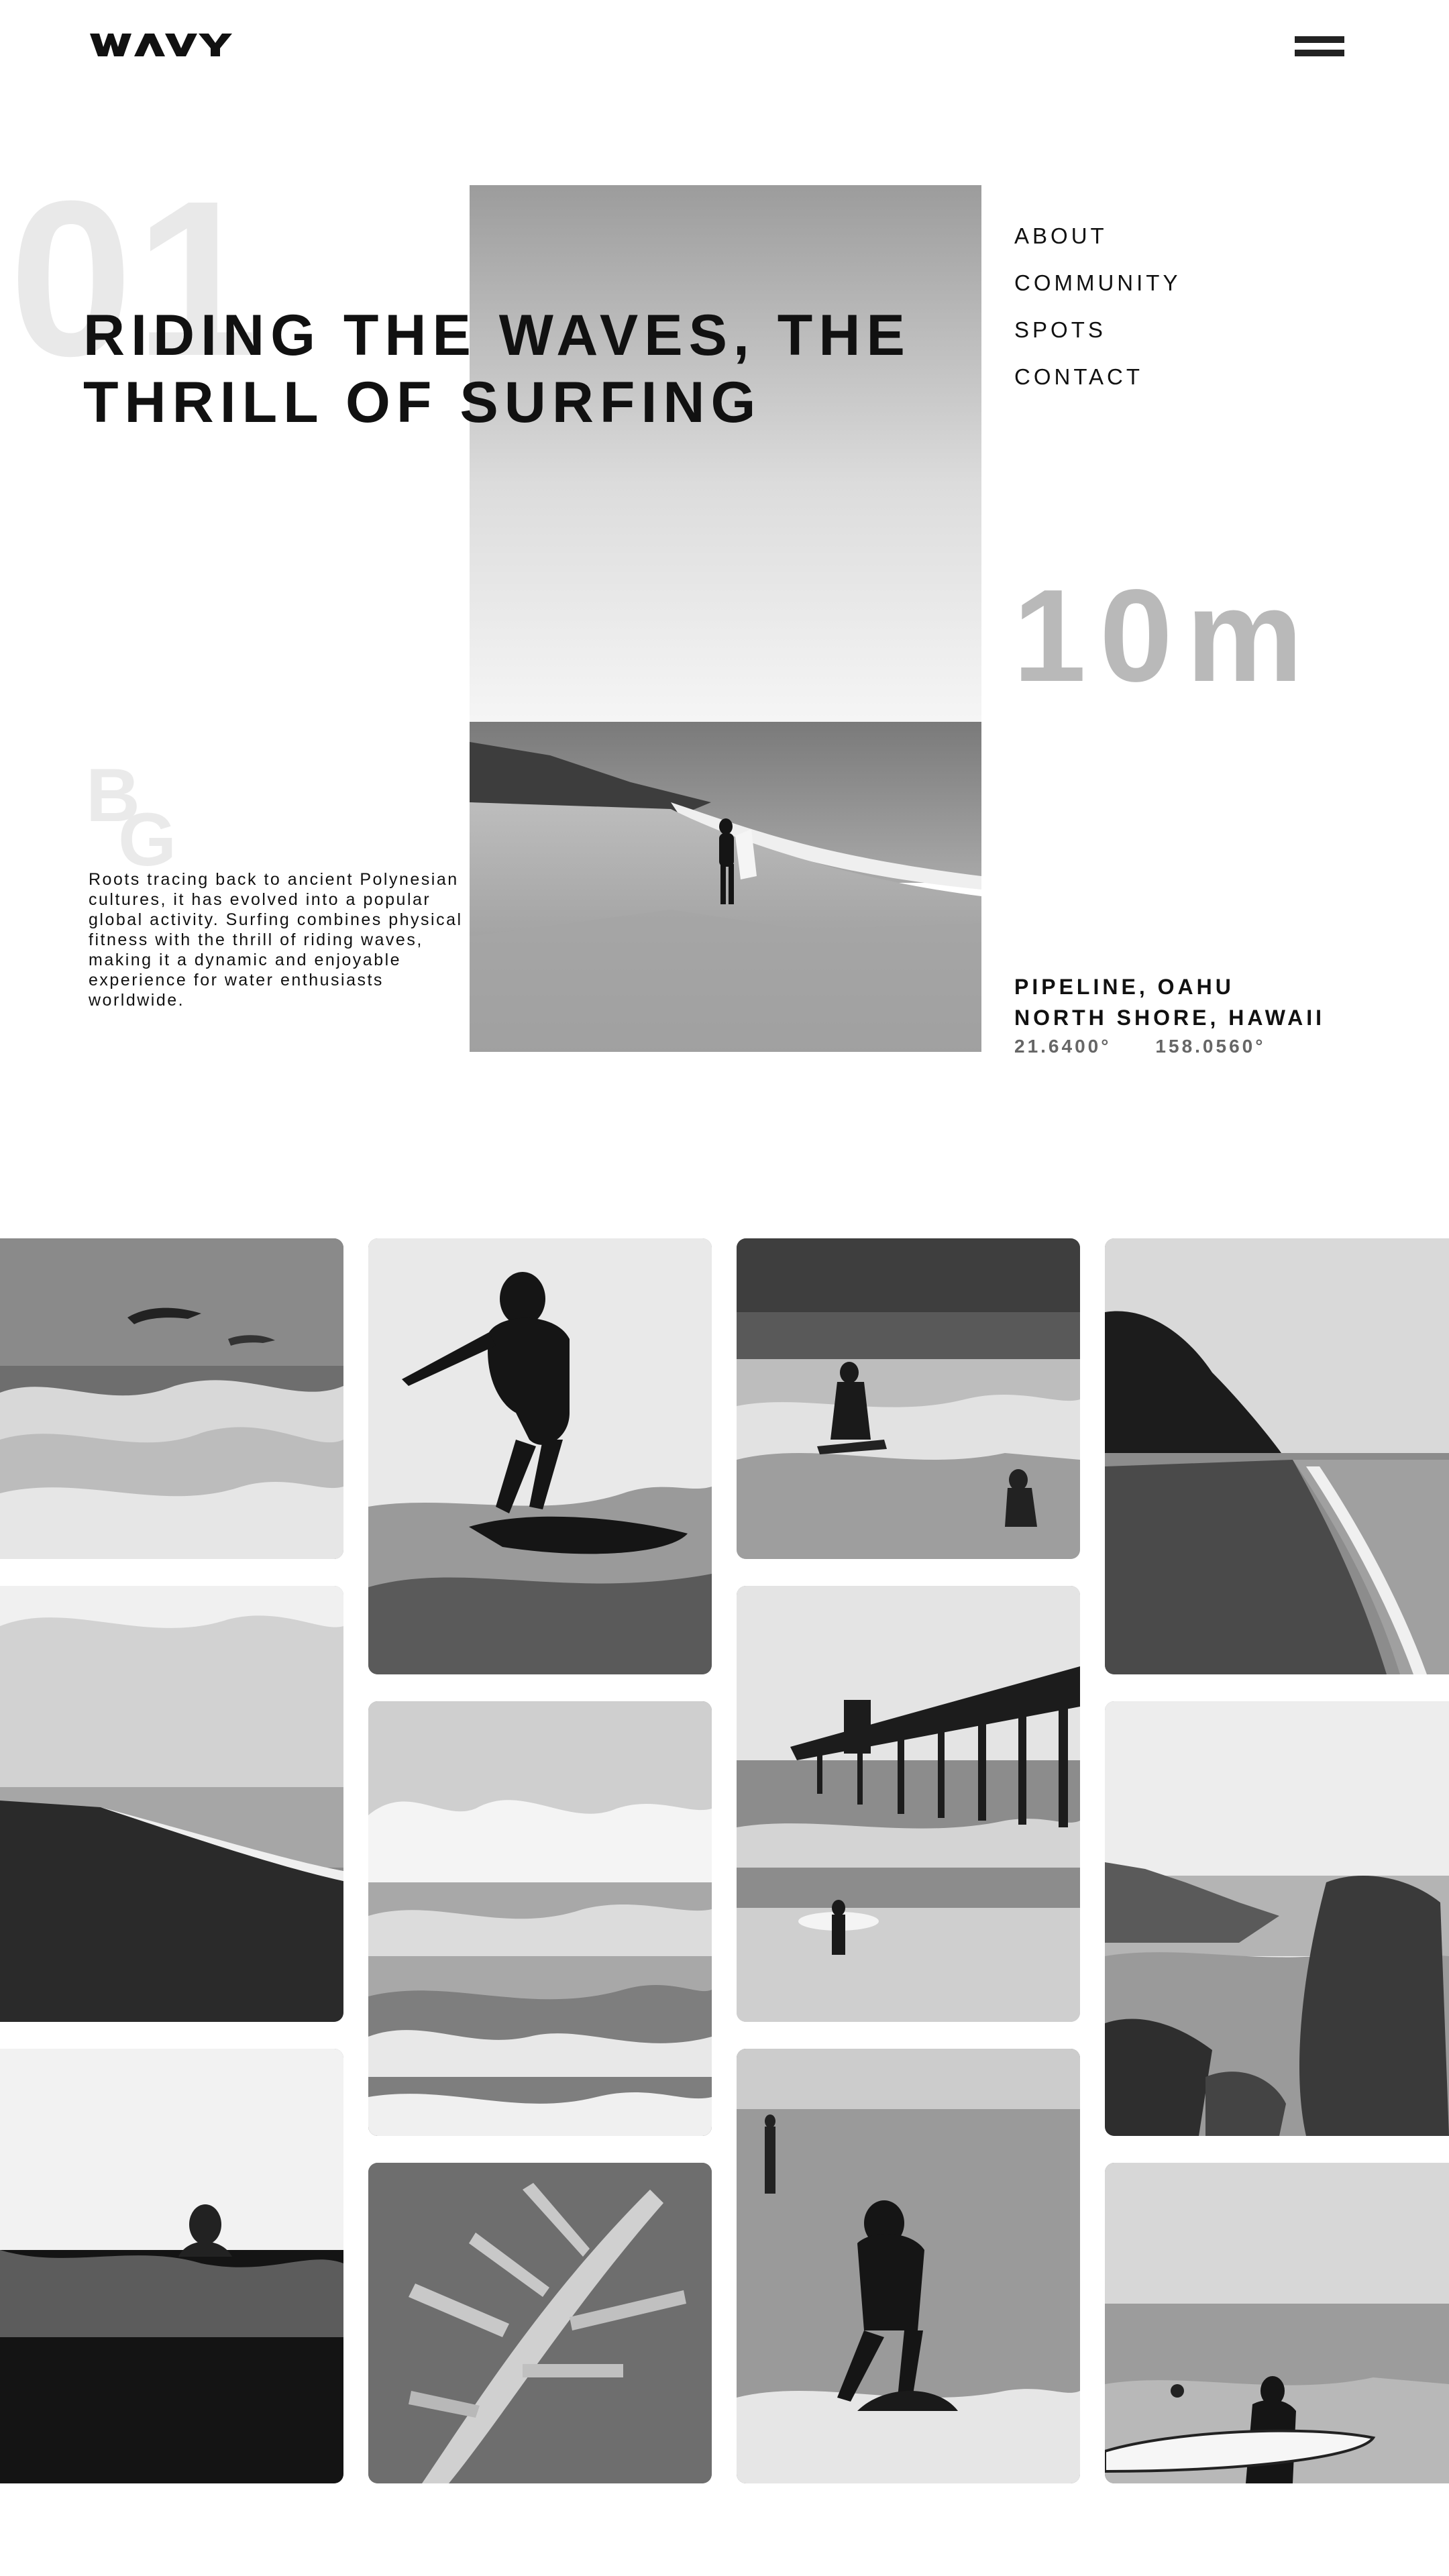  I want to click on gallery-photo-rocky-shore, so click(1277, 1918).